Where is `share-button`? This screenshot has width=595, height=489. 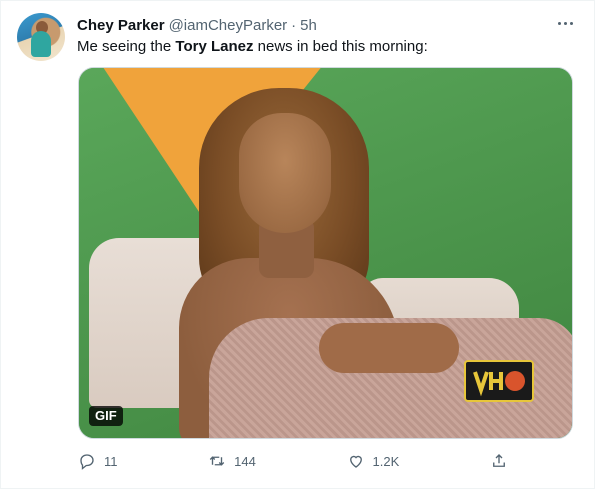 share-button is located at coordinates (499, 461).